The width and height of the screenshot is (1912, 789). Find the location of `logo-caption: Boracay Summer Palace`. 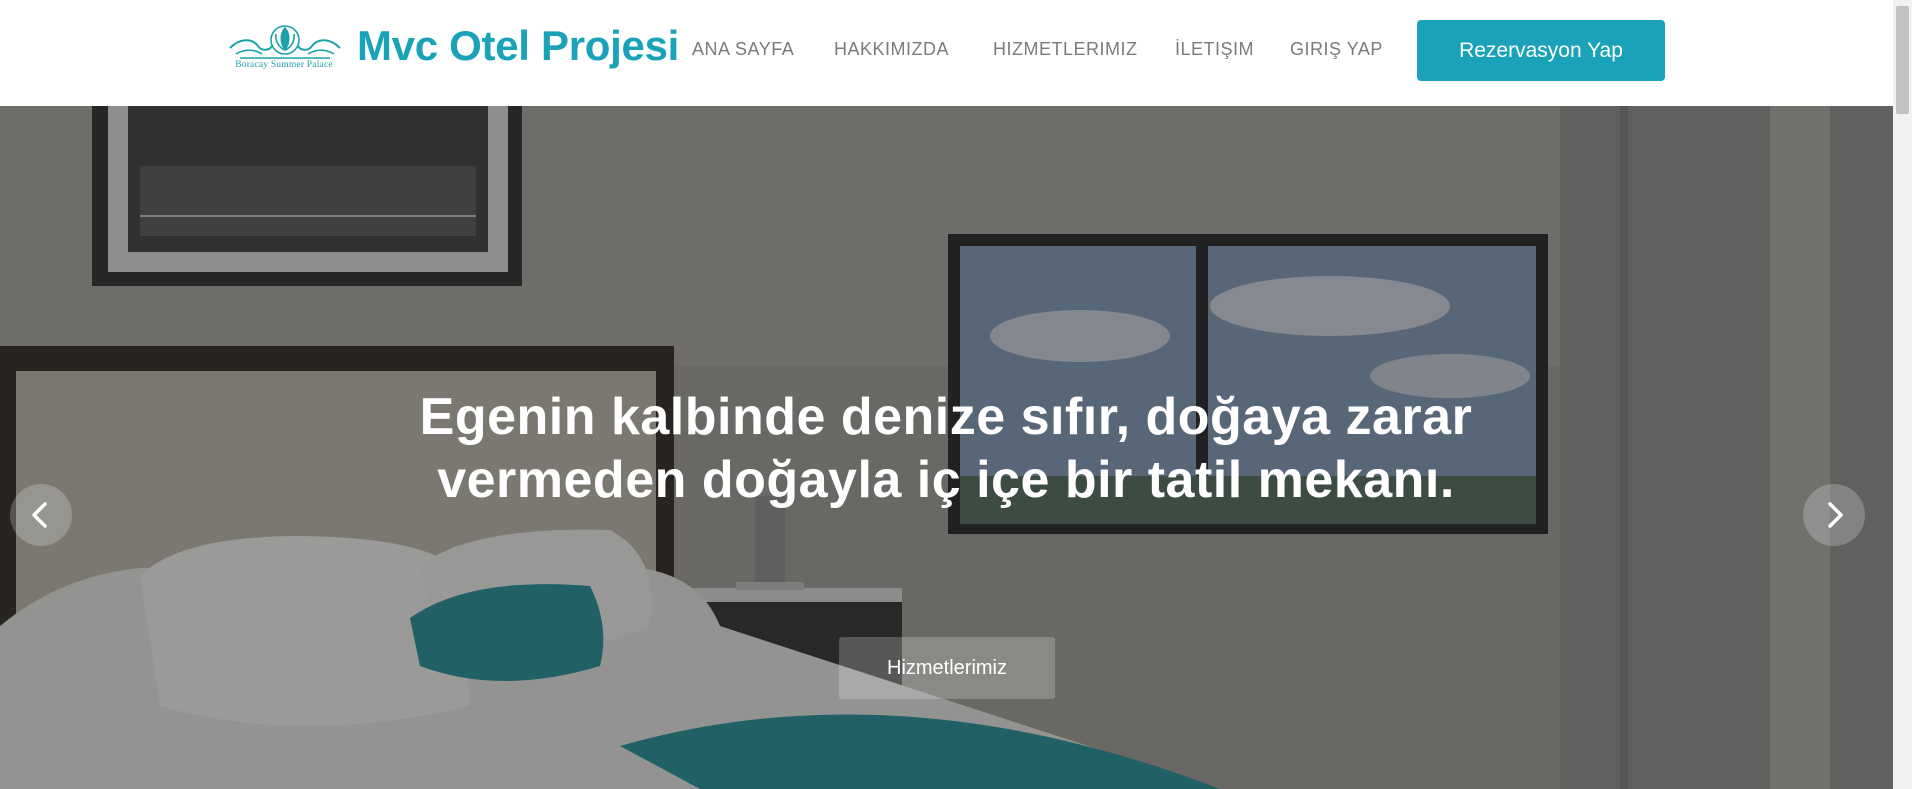

logo-caption: Boracay Summer Palace is located at coordinates (284, 65).